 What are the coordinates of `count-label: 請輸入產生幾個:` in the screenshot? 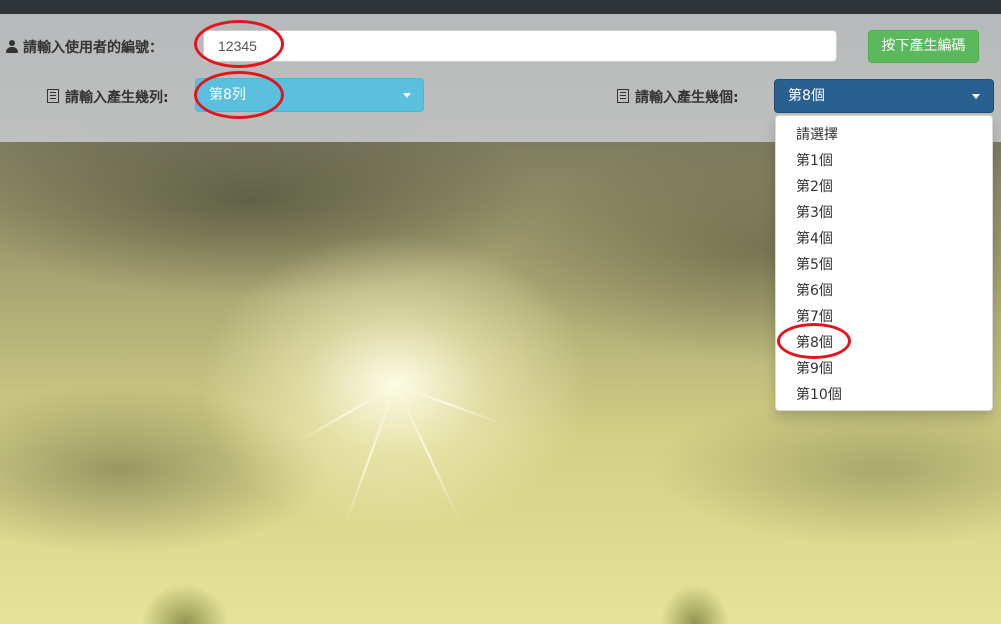 It's located at (678, 97).